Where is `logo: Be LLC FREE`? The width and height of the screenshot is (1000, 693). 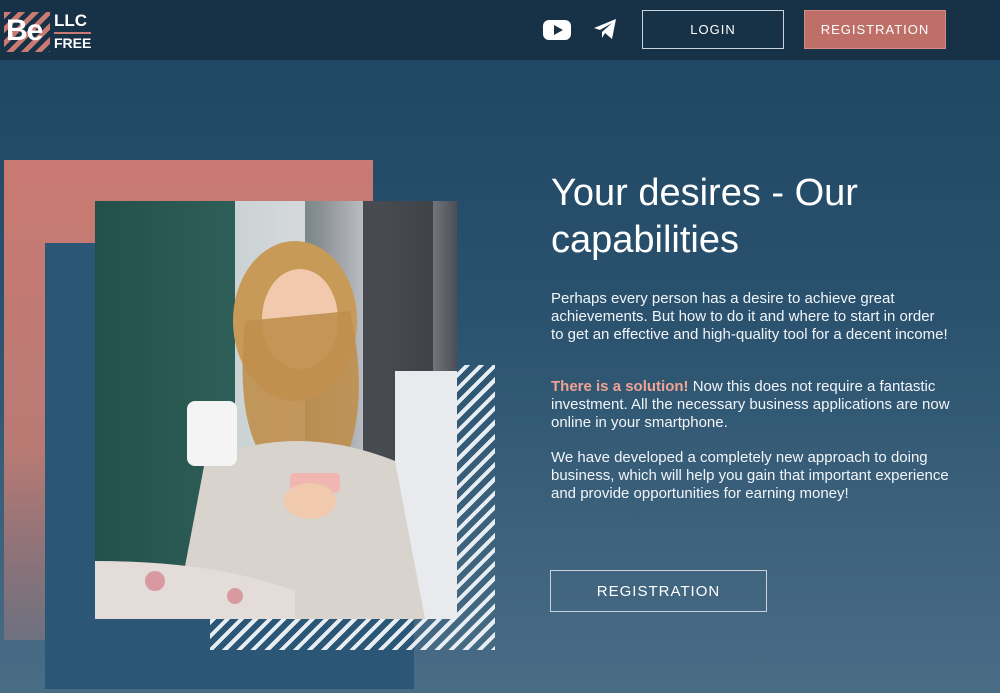
logo: Be LLC FREE is located at coordinates (47, 30).